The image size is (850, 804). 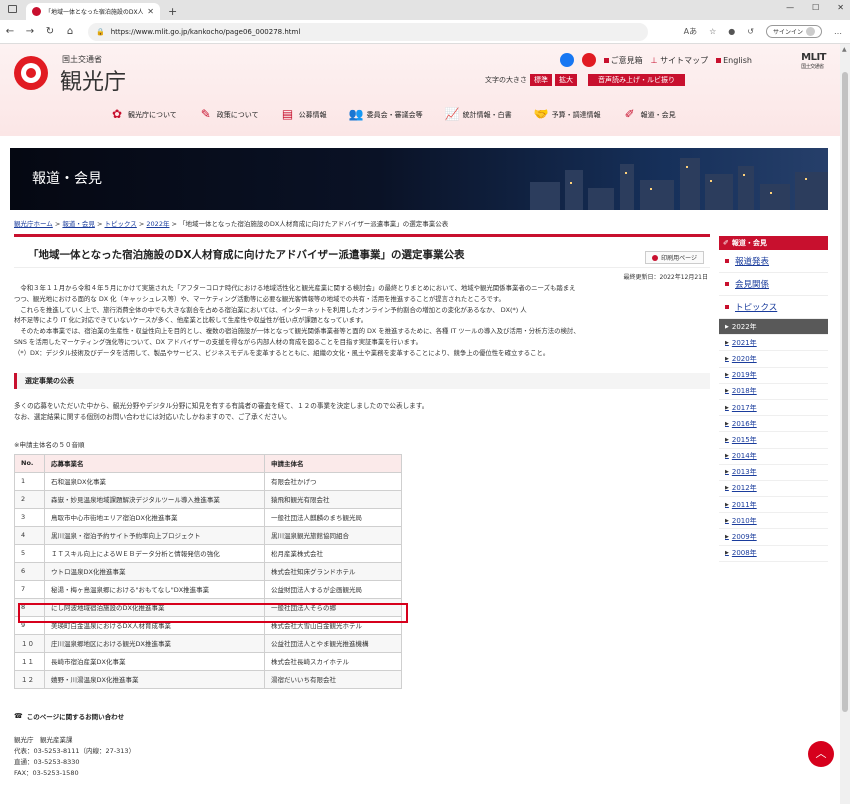 What do you see at coordinates (773, 327) in the screenshot?
I see `sidebar-year-2022: ▶ 2022年` at bounding box center [773, 327].